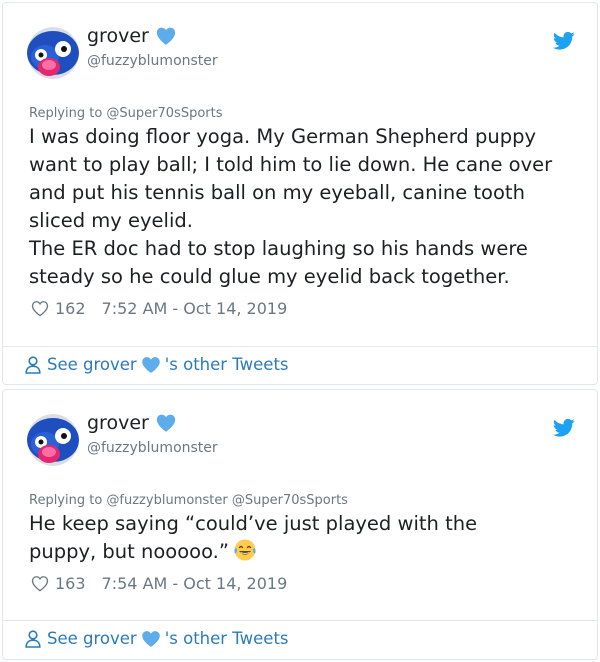  Describe the element at coordinates (245, 550) in the screenshot. I see `tears-of-joy-emoji` at that location.